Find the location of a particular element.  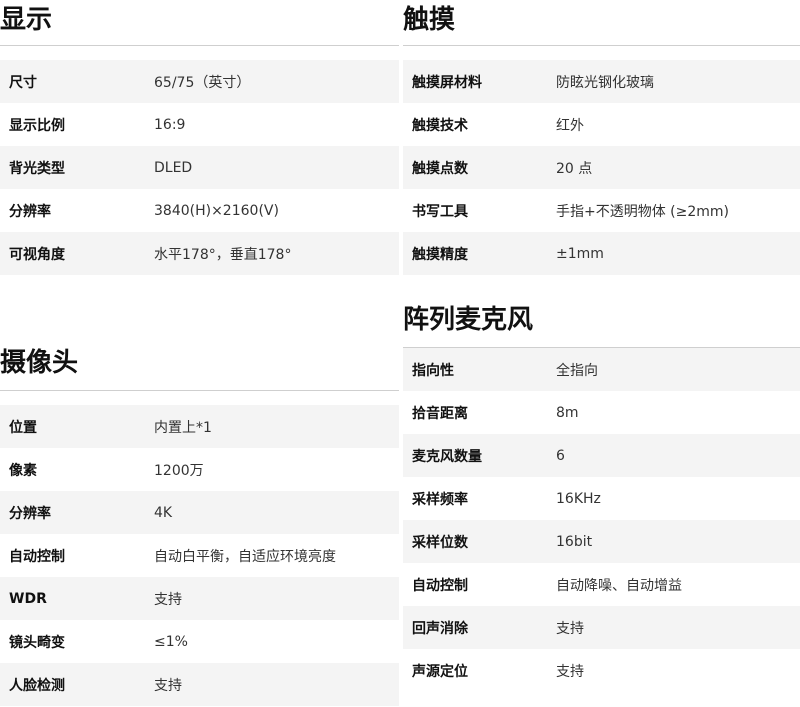

row-label: 镜头畸变 is located at coordinates (37, 642).